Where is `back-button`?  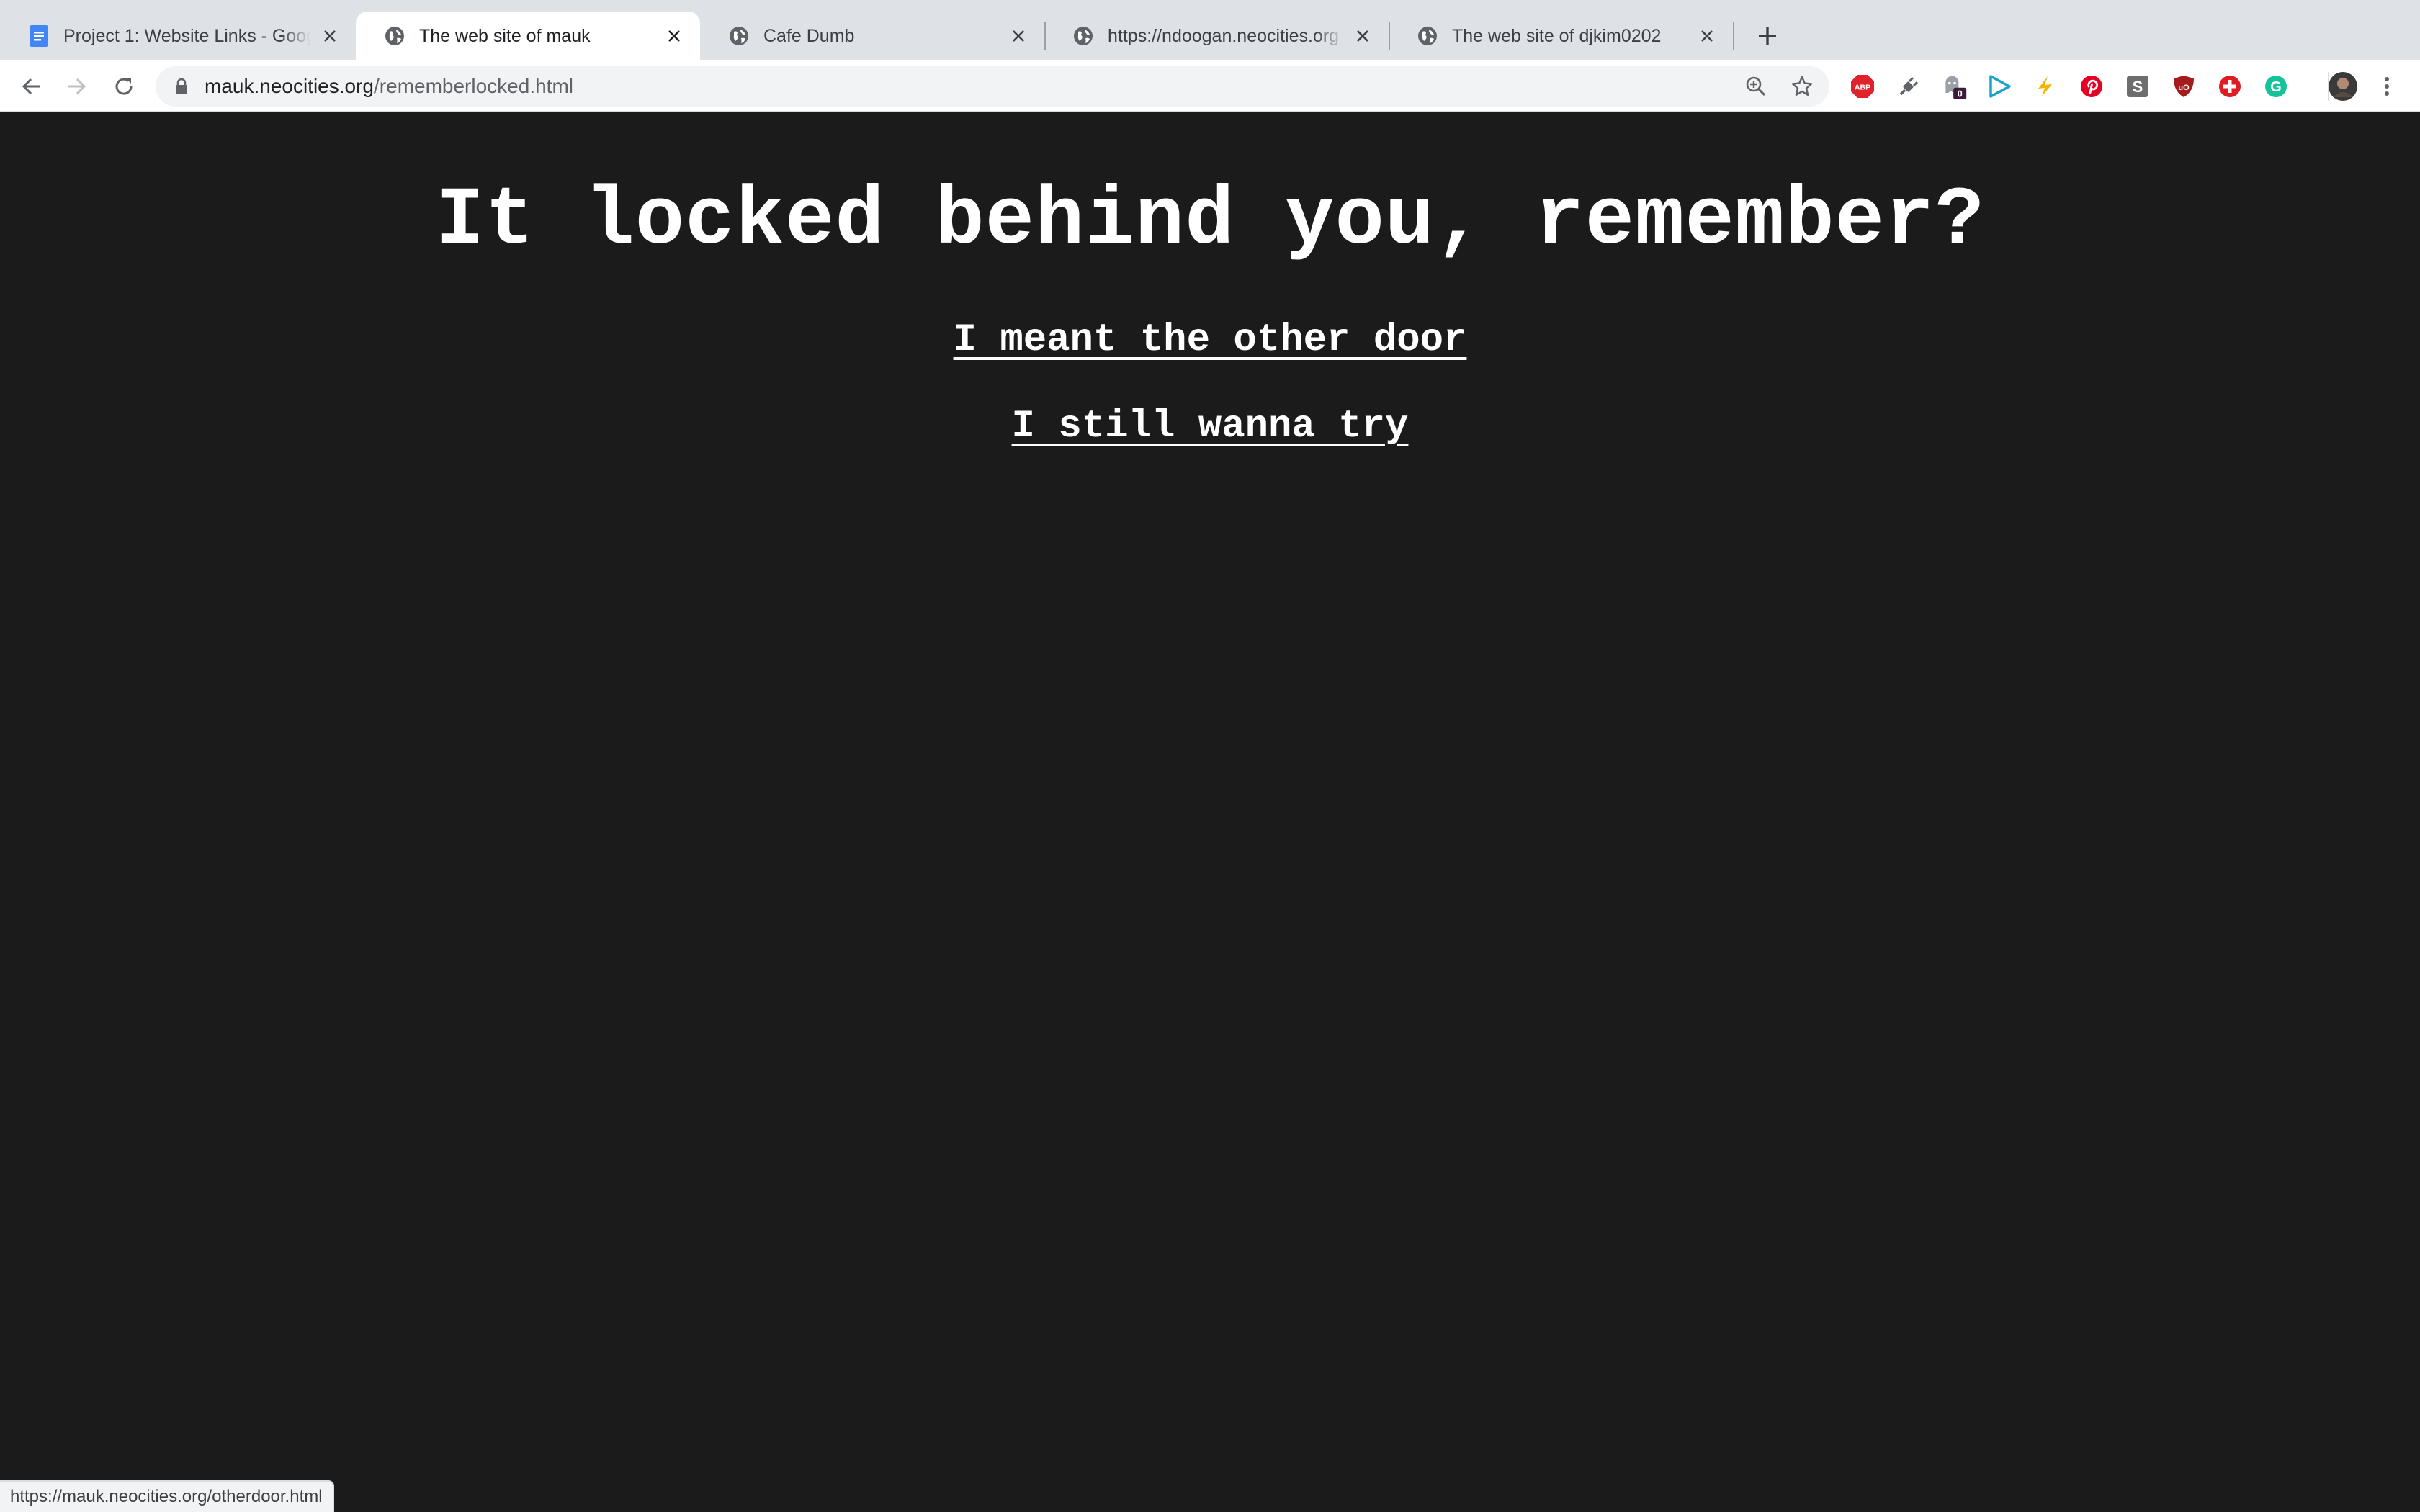 back-button is located at coordinates (31, 86).